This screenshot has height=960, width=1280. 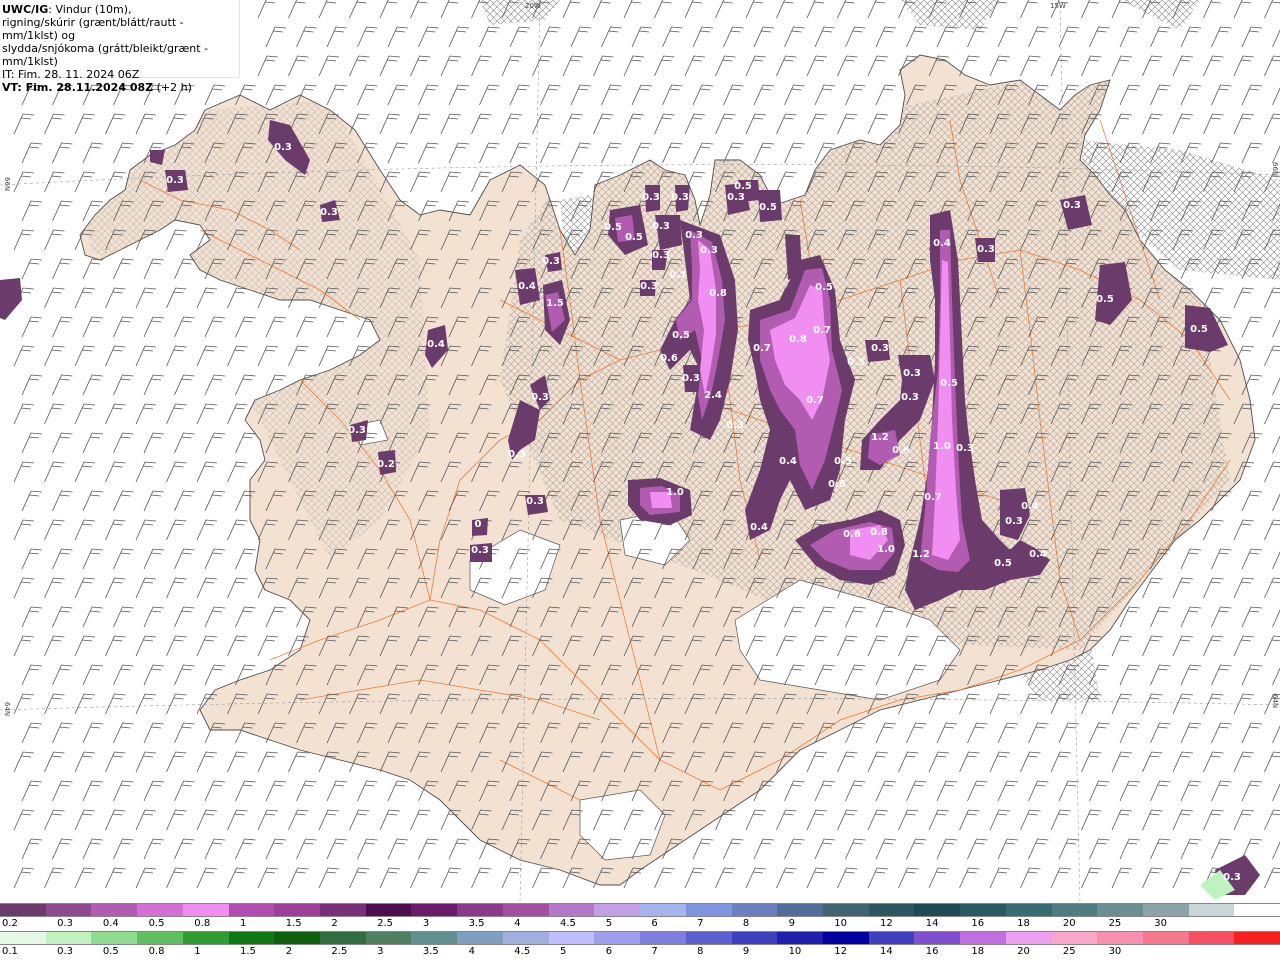 I want to click on colorbar-label: 2.5, so click(x=339, y=951).